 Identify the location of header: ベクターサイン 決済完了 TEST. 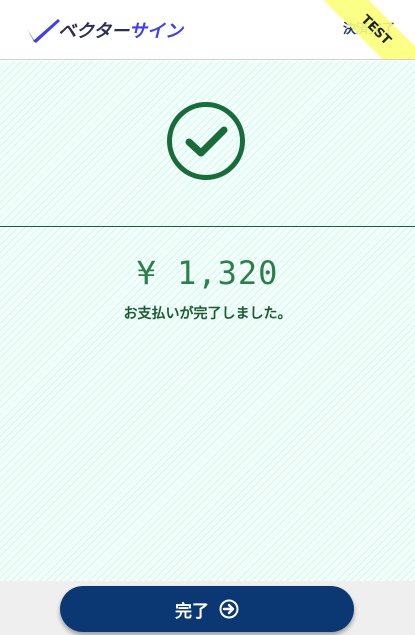
(207, 30).